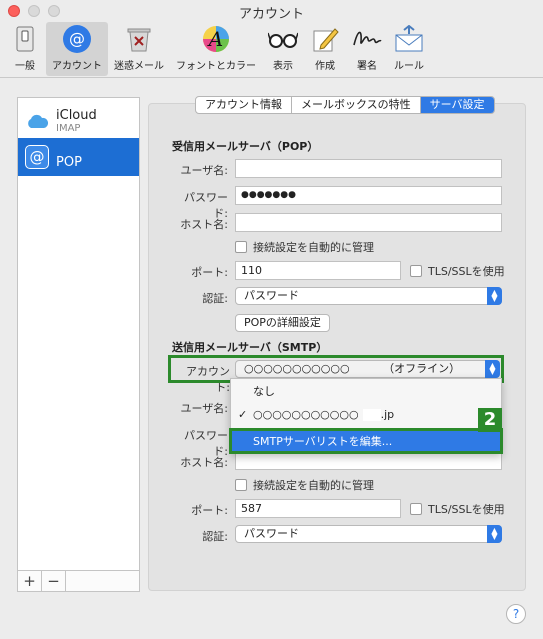  What do you see at coordinates (54, 581) in the screenshot?
I see `remove-account-button: −` at bounding box center [54, 581].